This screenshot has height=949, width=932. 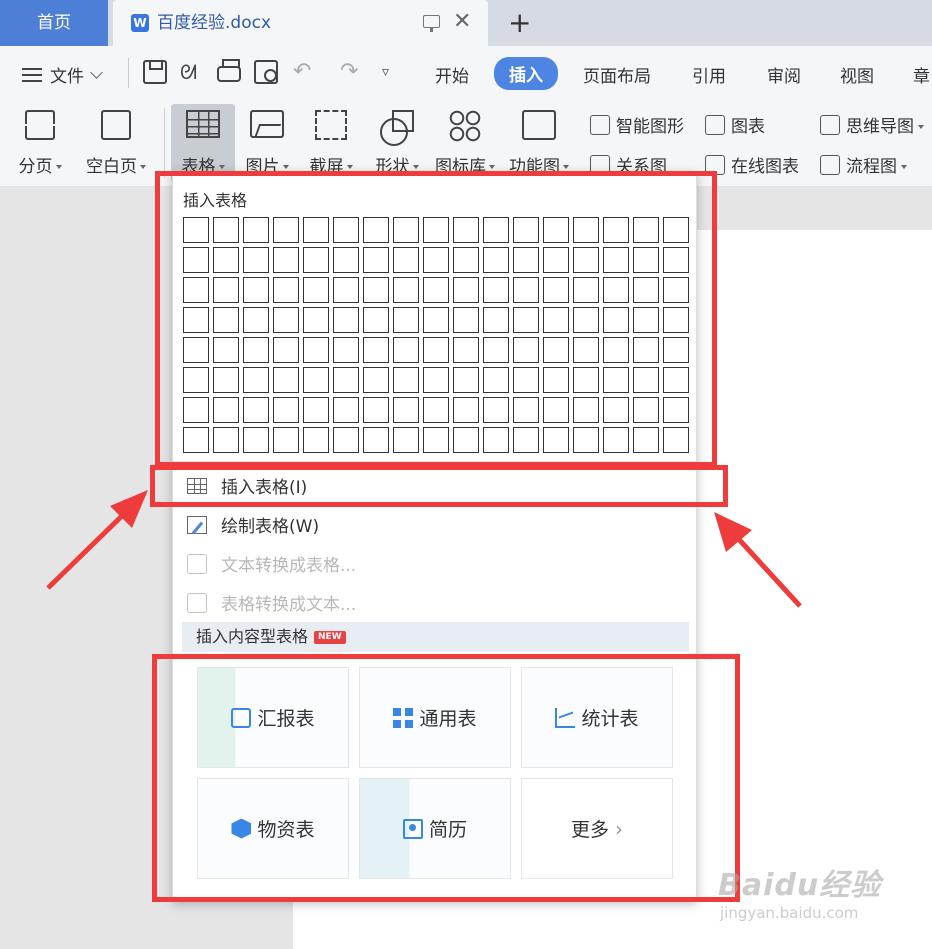 I want to click on format-painter-icon: ᘛ, so click(x=192, y=72).